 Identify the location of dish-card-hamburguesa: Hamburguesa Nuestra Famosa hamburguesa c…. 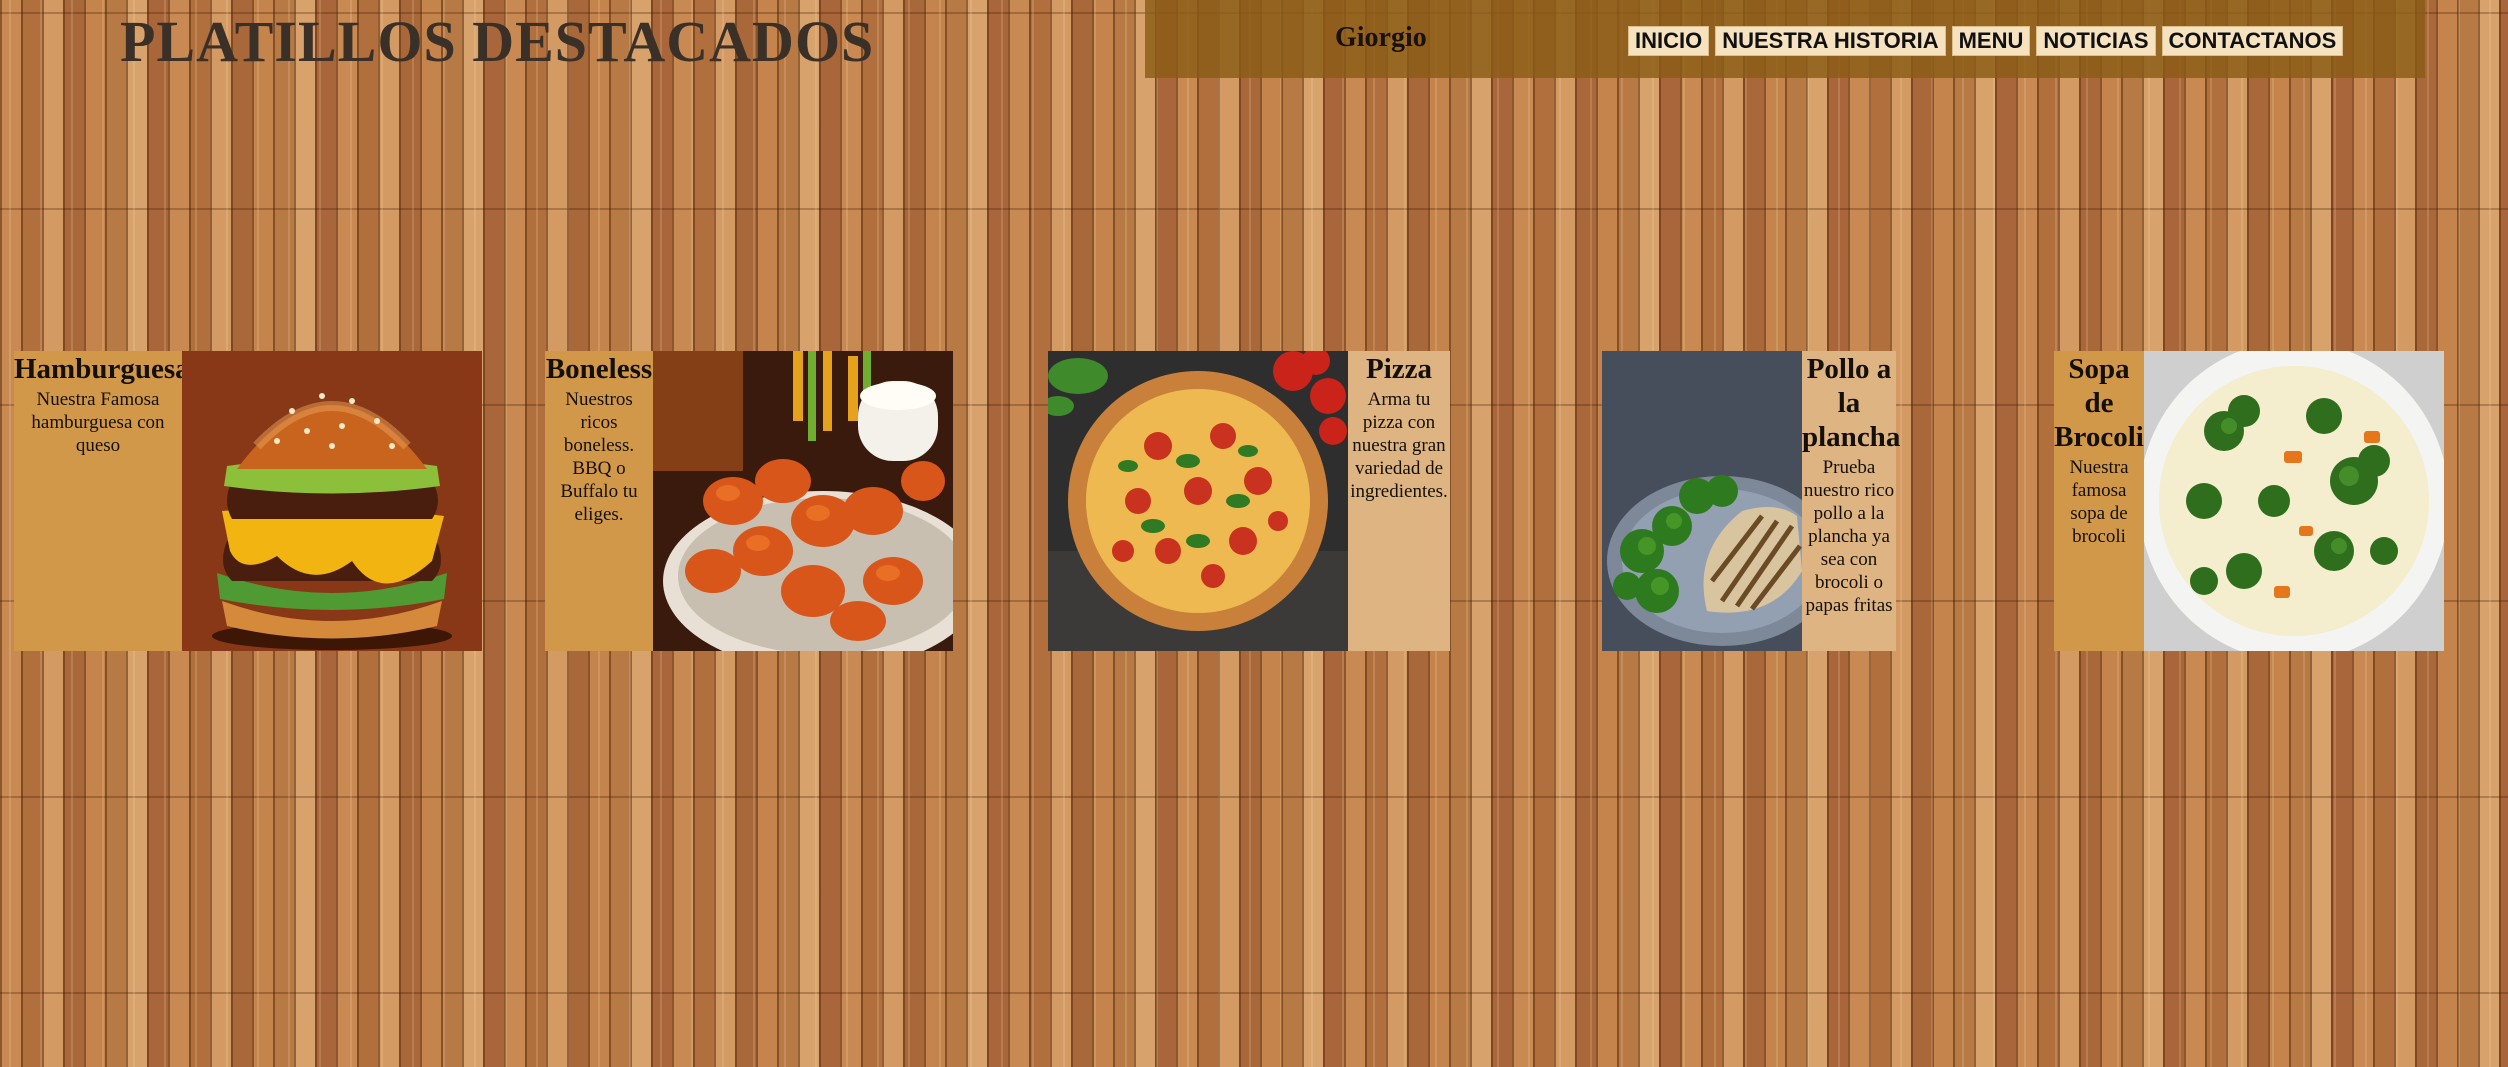
(102, 501).